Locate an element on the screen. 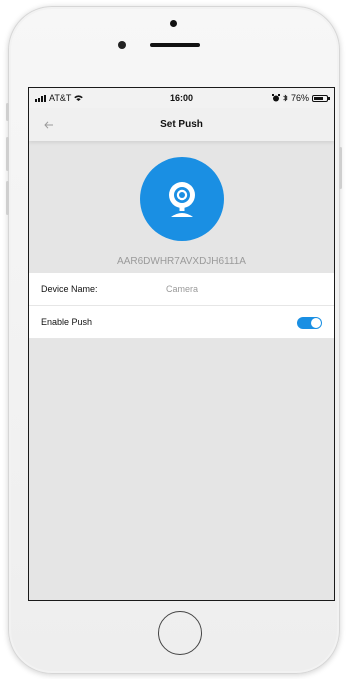  volume-up-button is located at coordinates (7, 154).